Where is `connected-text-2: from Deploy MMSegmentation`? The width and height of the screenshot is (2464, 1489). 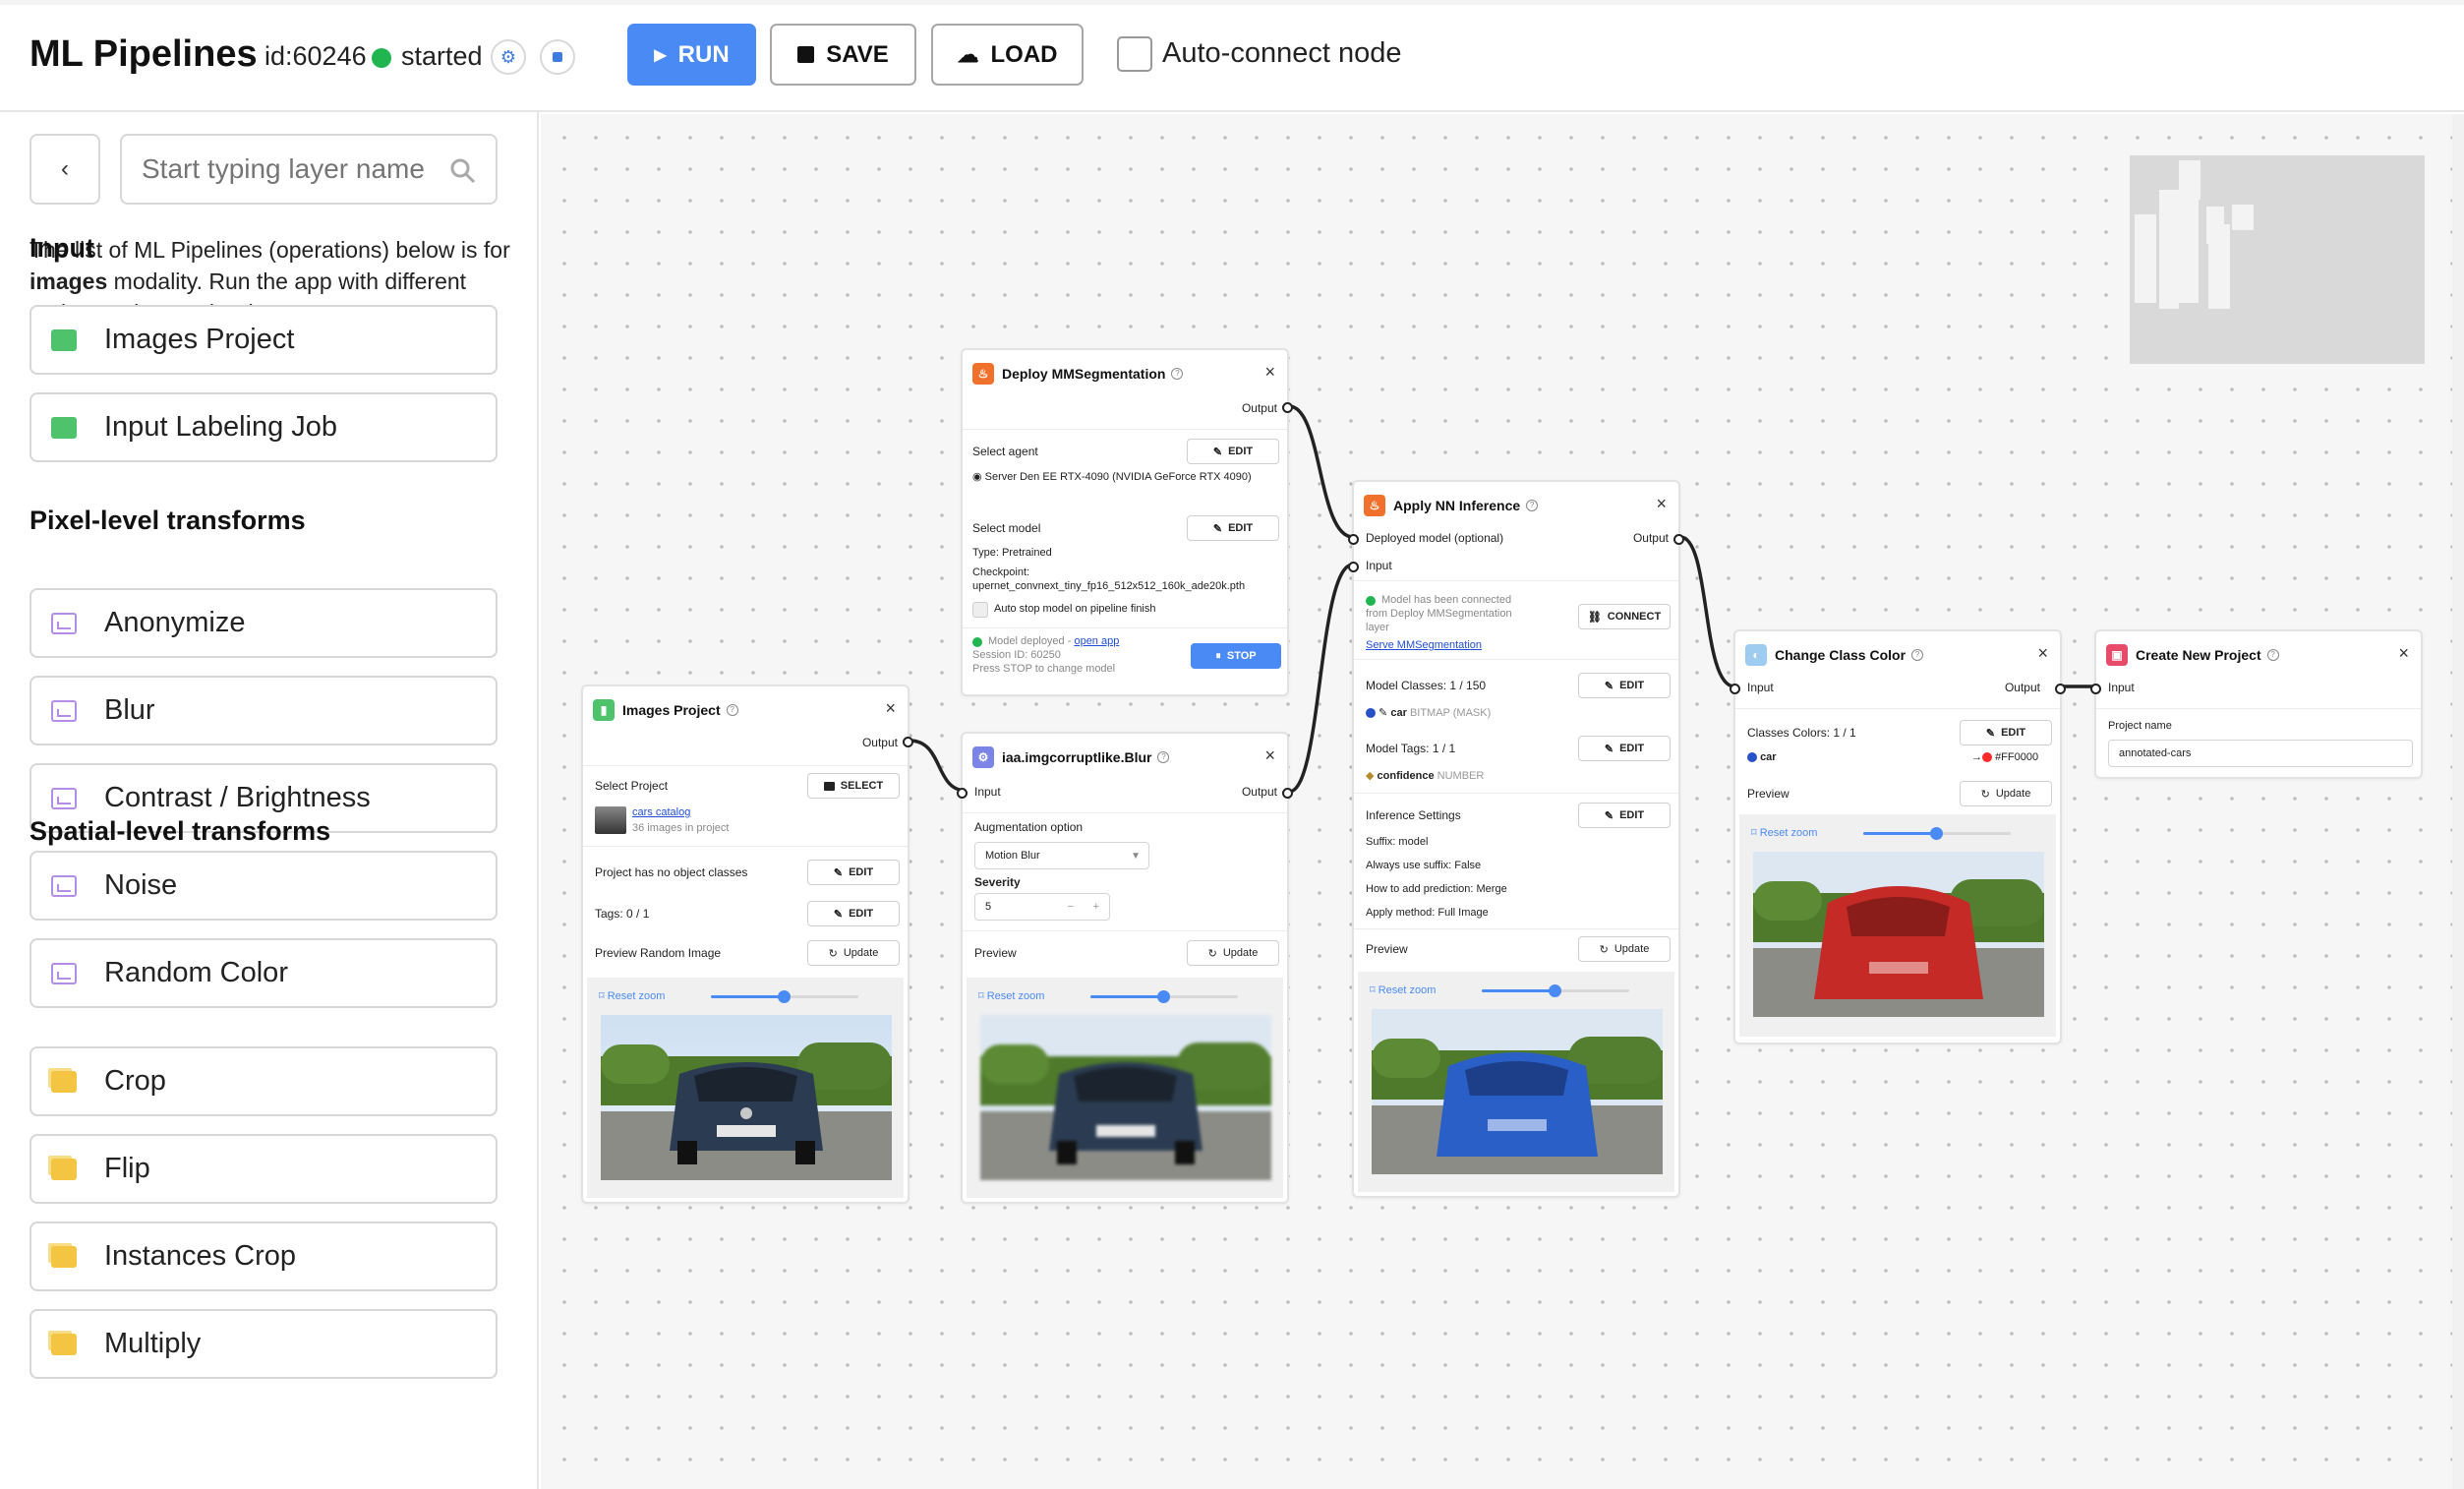
connected-text-2: from Deploy MMSegmentation is located at coordinates (1439, 614).